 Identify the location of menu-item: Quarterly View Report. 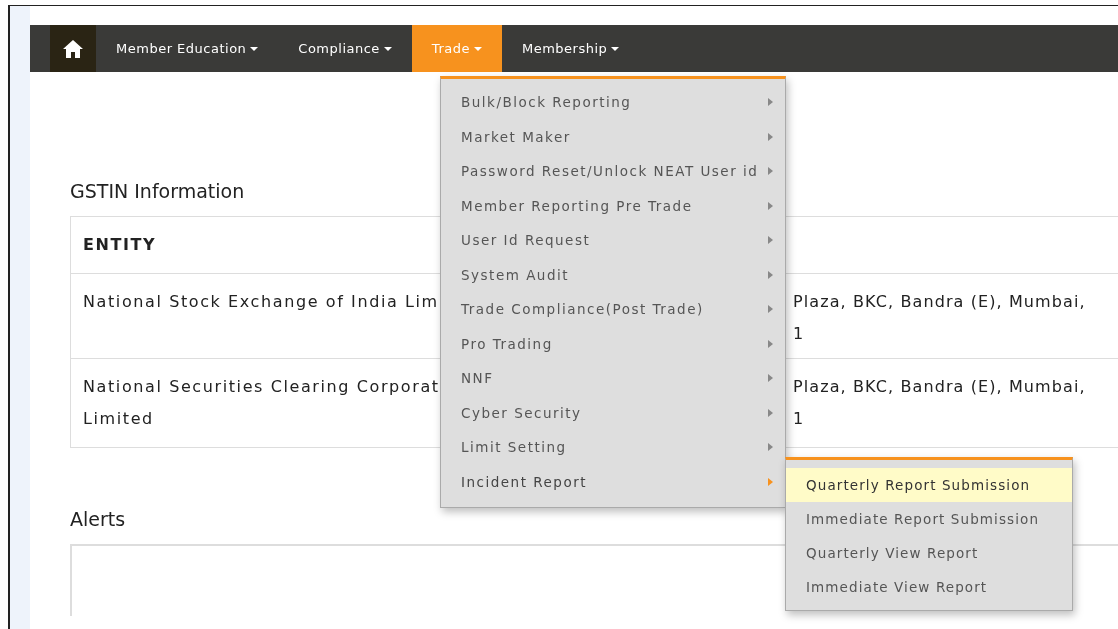
(929, 553).